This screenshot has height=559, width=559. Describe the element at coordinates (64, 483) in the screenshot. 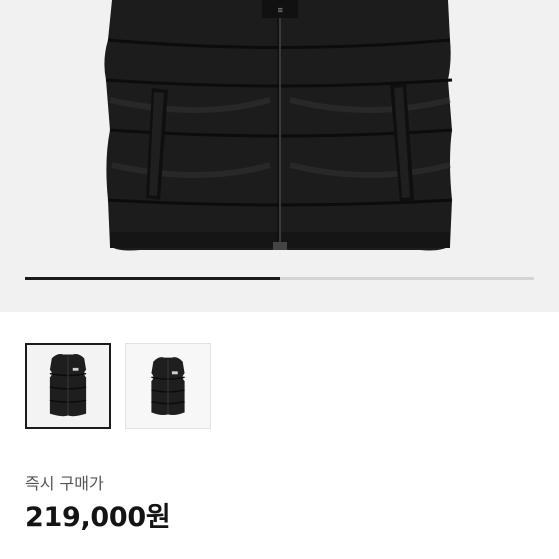

I see `instant-buy-price-label: 즉시 구매가` at that location.